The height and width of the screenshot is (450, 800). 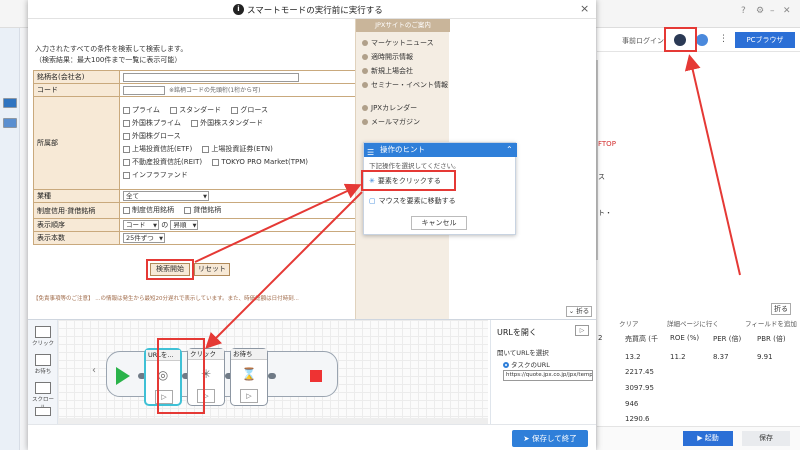 I want to click on start-icon, so click(x=123, y=376).